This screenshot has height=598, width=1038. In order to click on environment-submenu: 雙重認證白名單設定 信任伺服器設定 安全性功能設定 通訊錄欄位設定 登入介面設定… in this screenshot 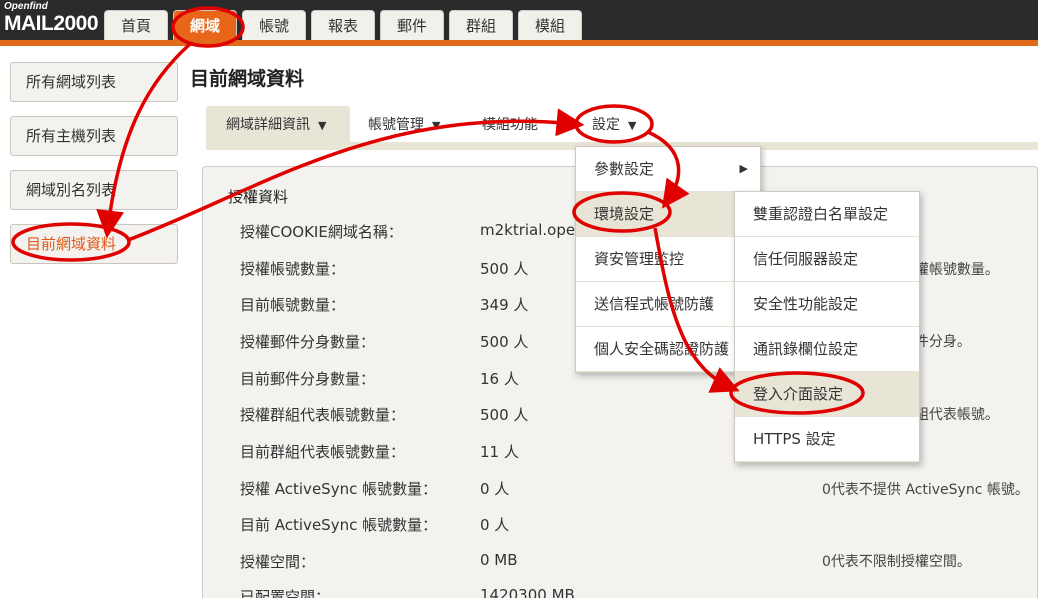, I will do `click(827, 327)`.